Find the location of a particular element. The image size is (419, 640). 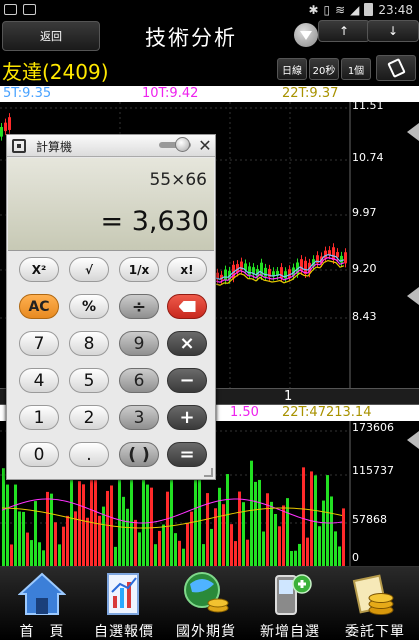

globe-coins-icon is located at coordinates (206, 592).